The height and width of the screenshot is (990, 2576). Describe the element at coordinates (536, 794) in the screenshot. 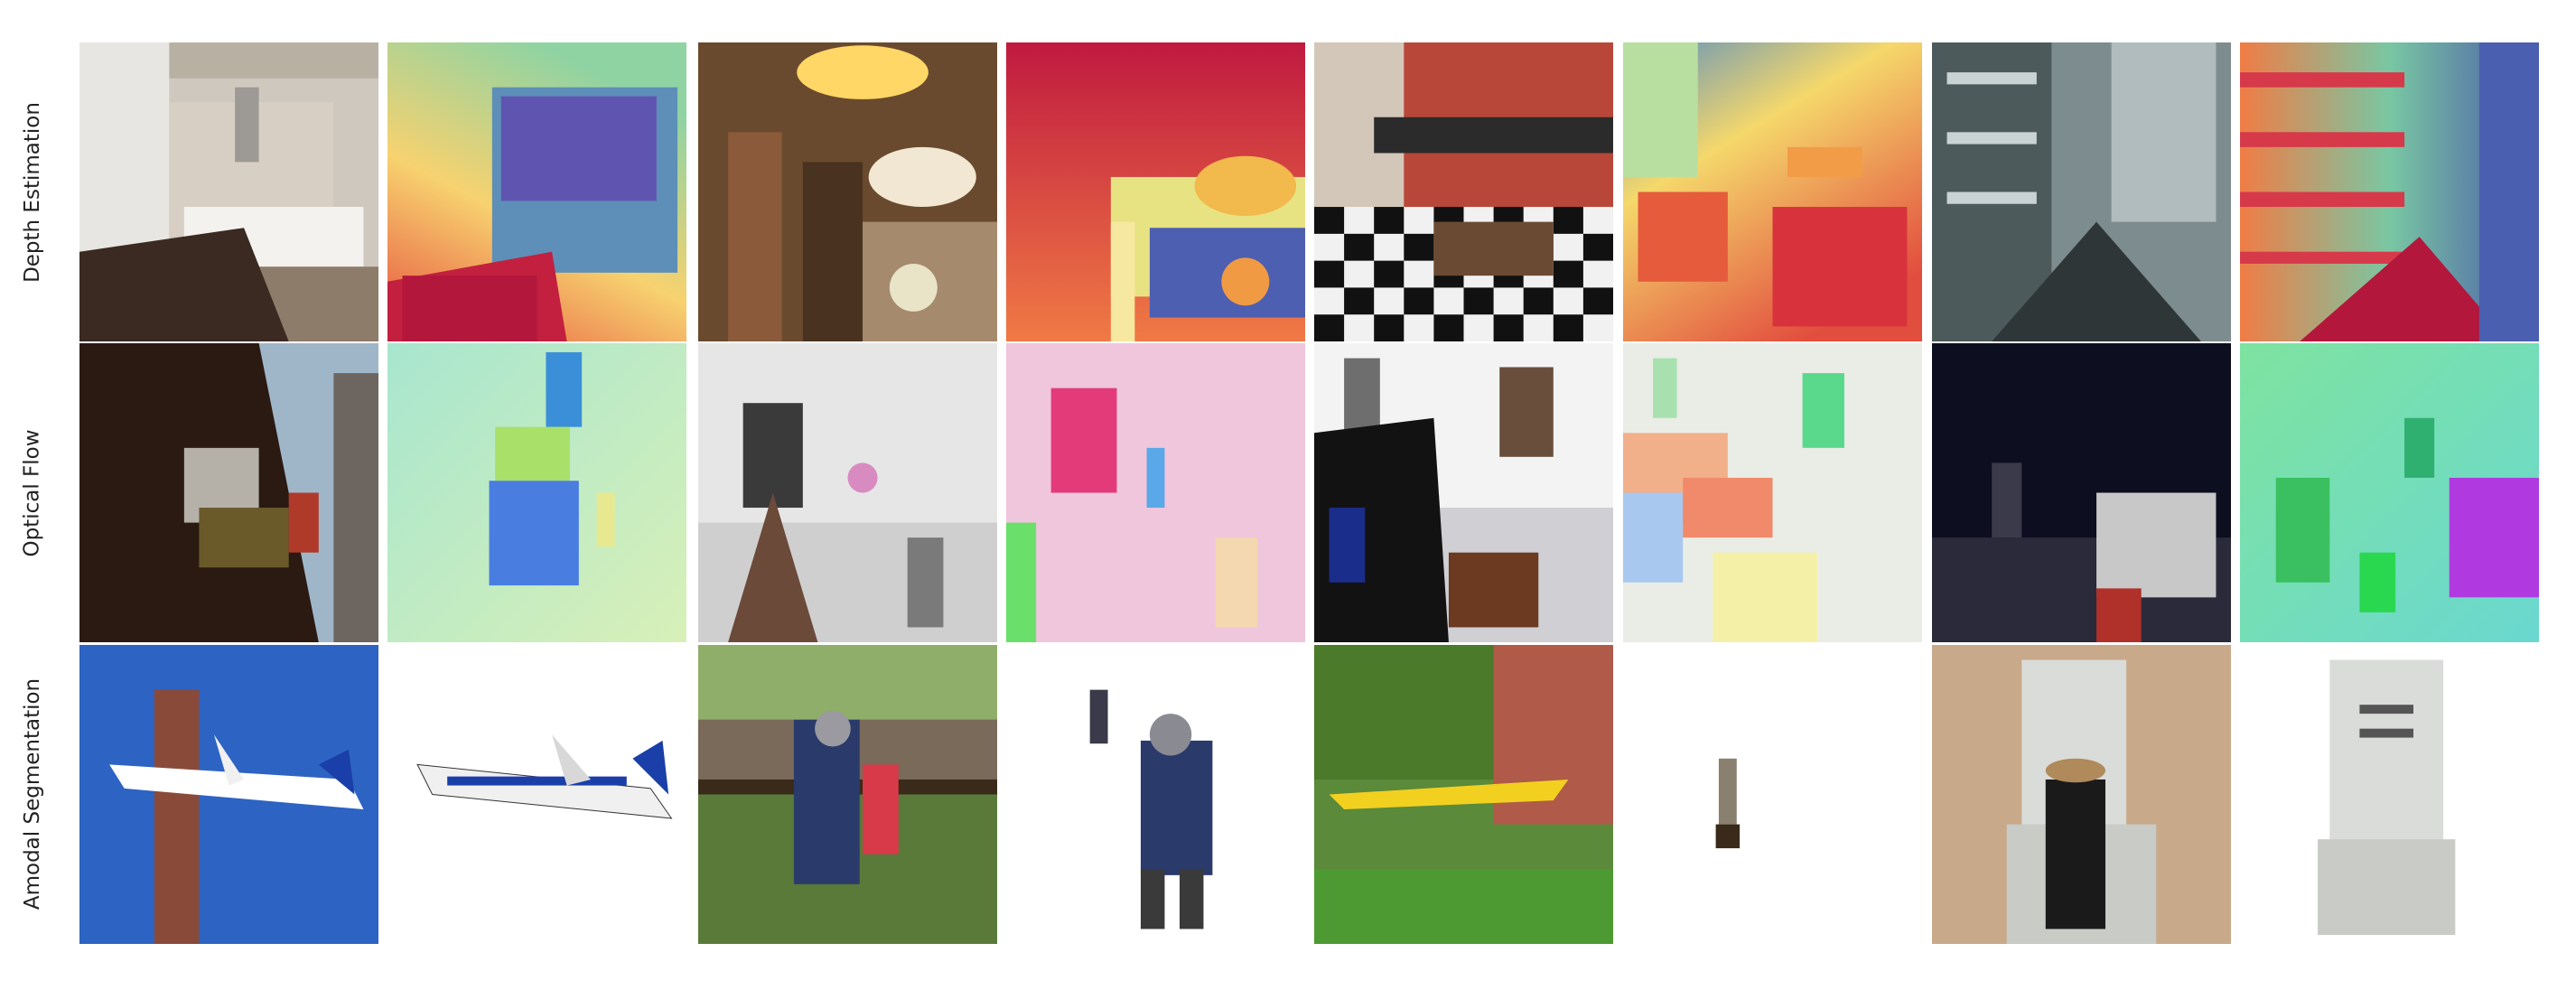

I see `amodal-mask-airplane` at that location.